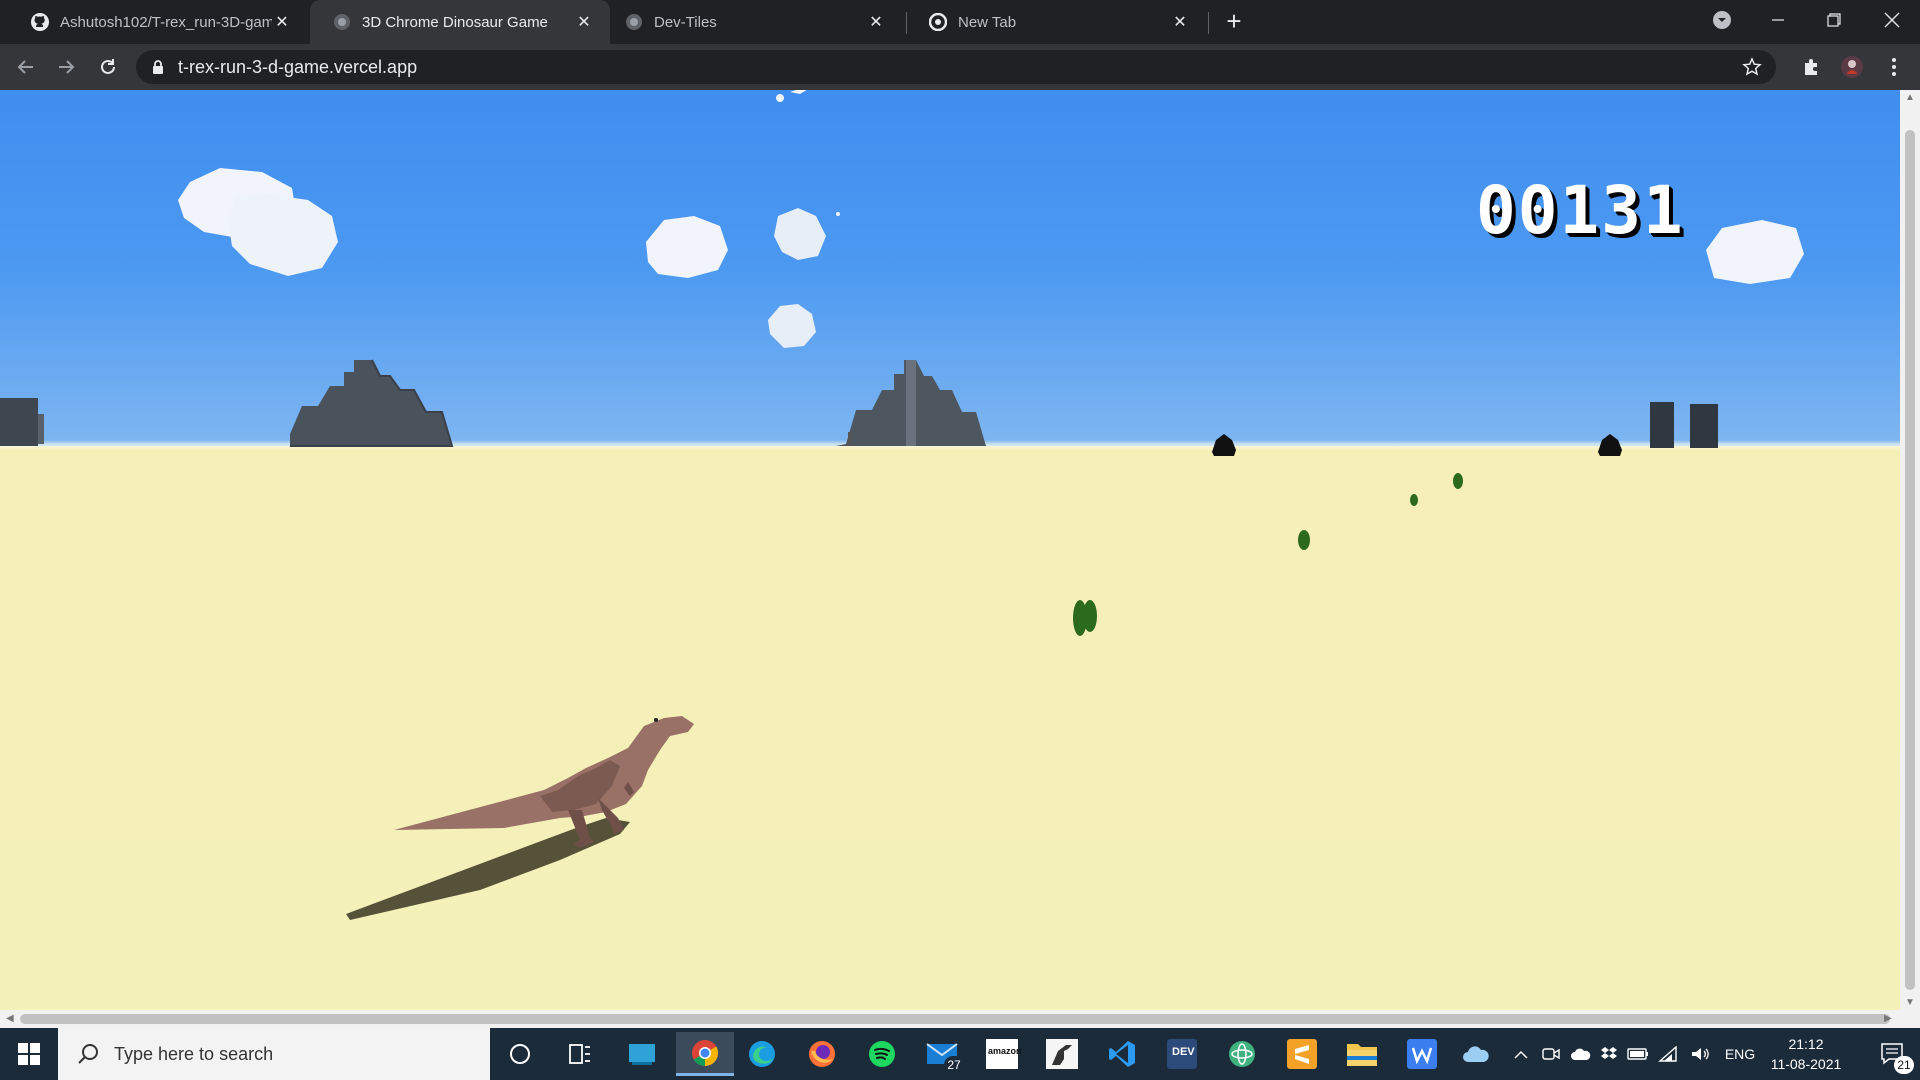  I want to click on chevron-down-icon, so click(1722, 20).